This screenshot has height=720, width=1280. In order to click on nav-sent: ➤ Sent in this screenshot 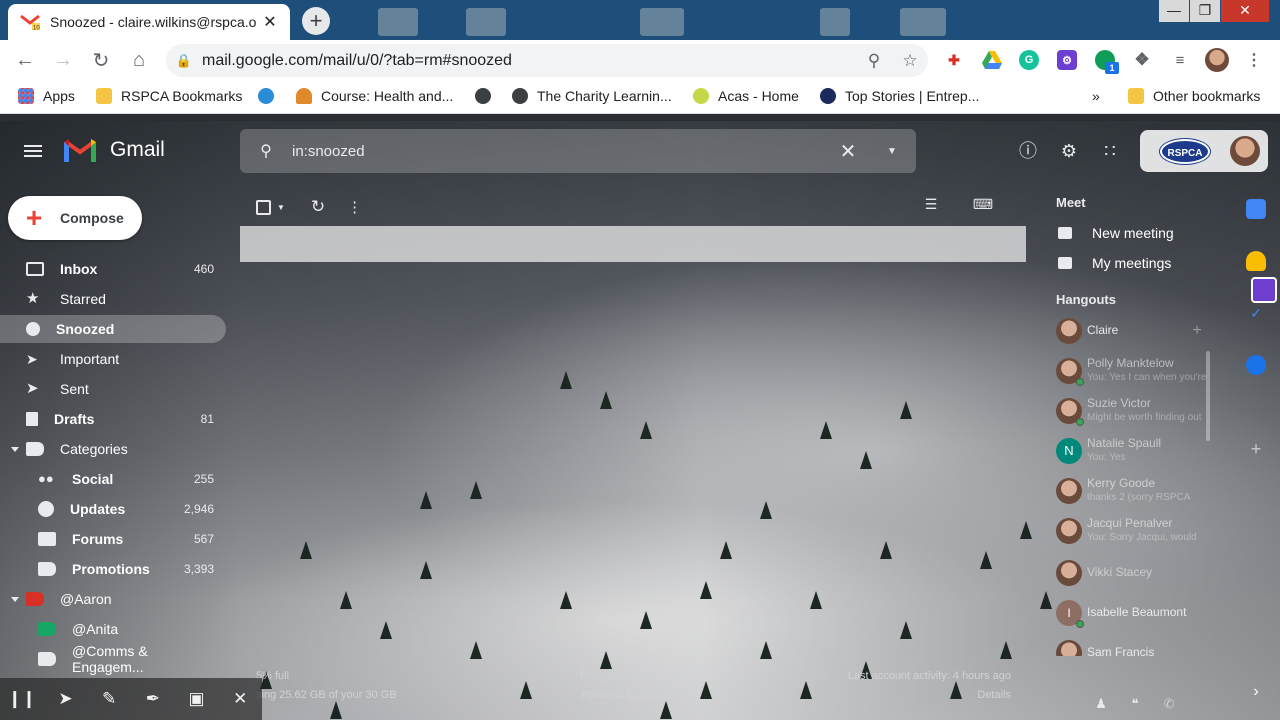, I will do `click(113, 389)`.